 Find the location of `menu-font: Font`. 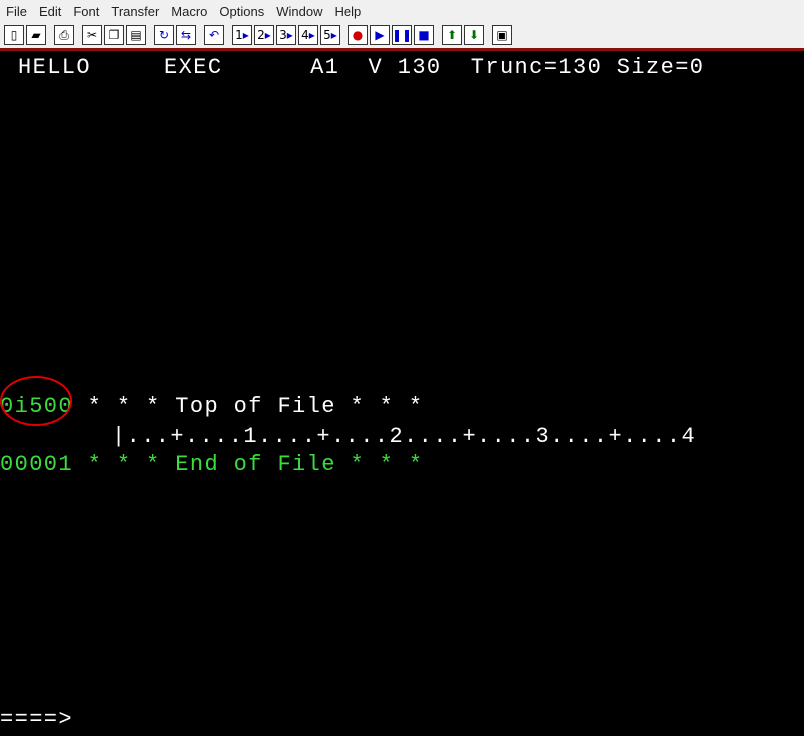

menu-font: Font is located at coordinates (86, 11).